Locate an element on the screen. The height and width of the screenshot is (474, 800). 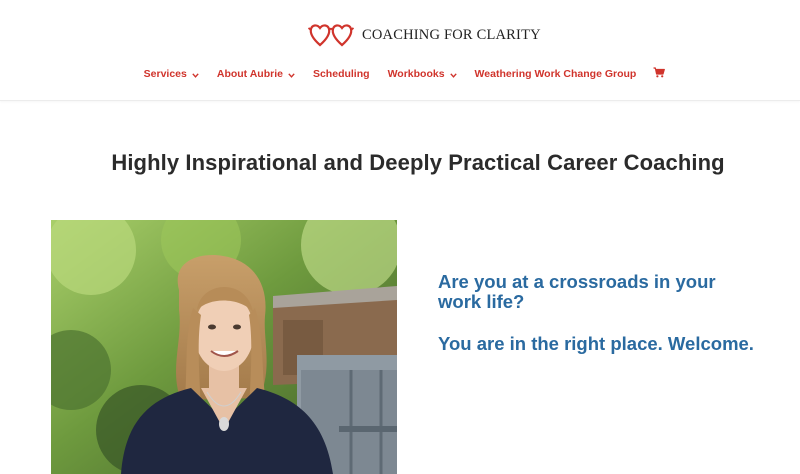
cart-icon is located at coordinates (659, 74).